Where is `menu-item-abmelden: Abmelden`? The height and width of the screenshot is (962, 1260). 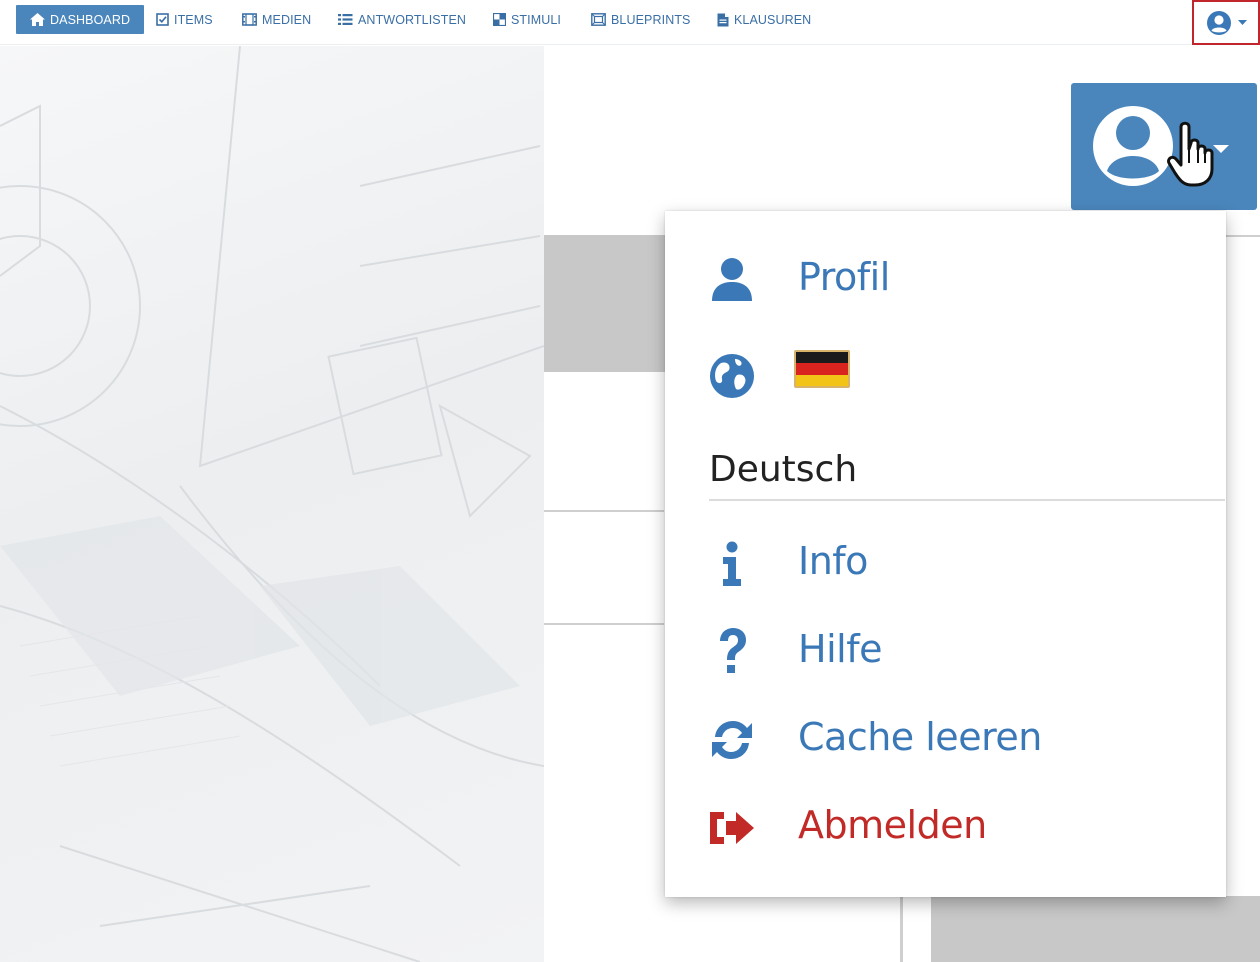
menu-item-abmelden: Abmelden is located at coordinates (847, 828).